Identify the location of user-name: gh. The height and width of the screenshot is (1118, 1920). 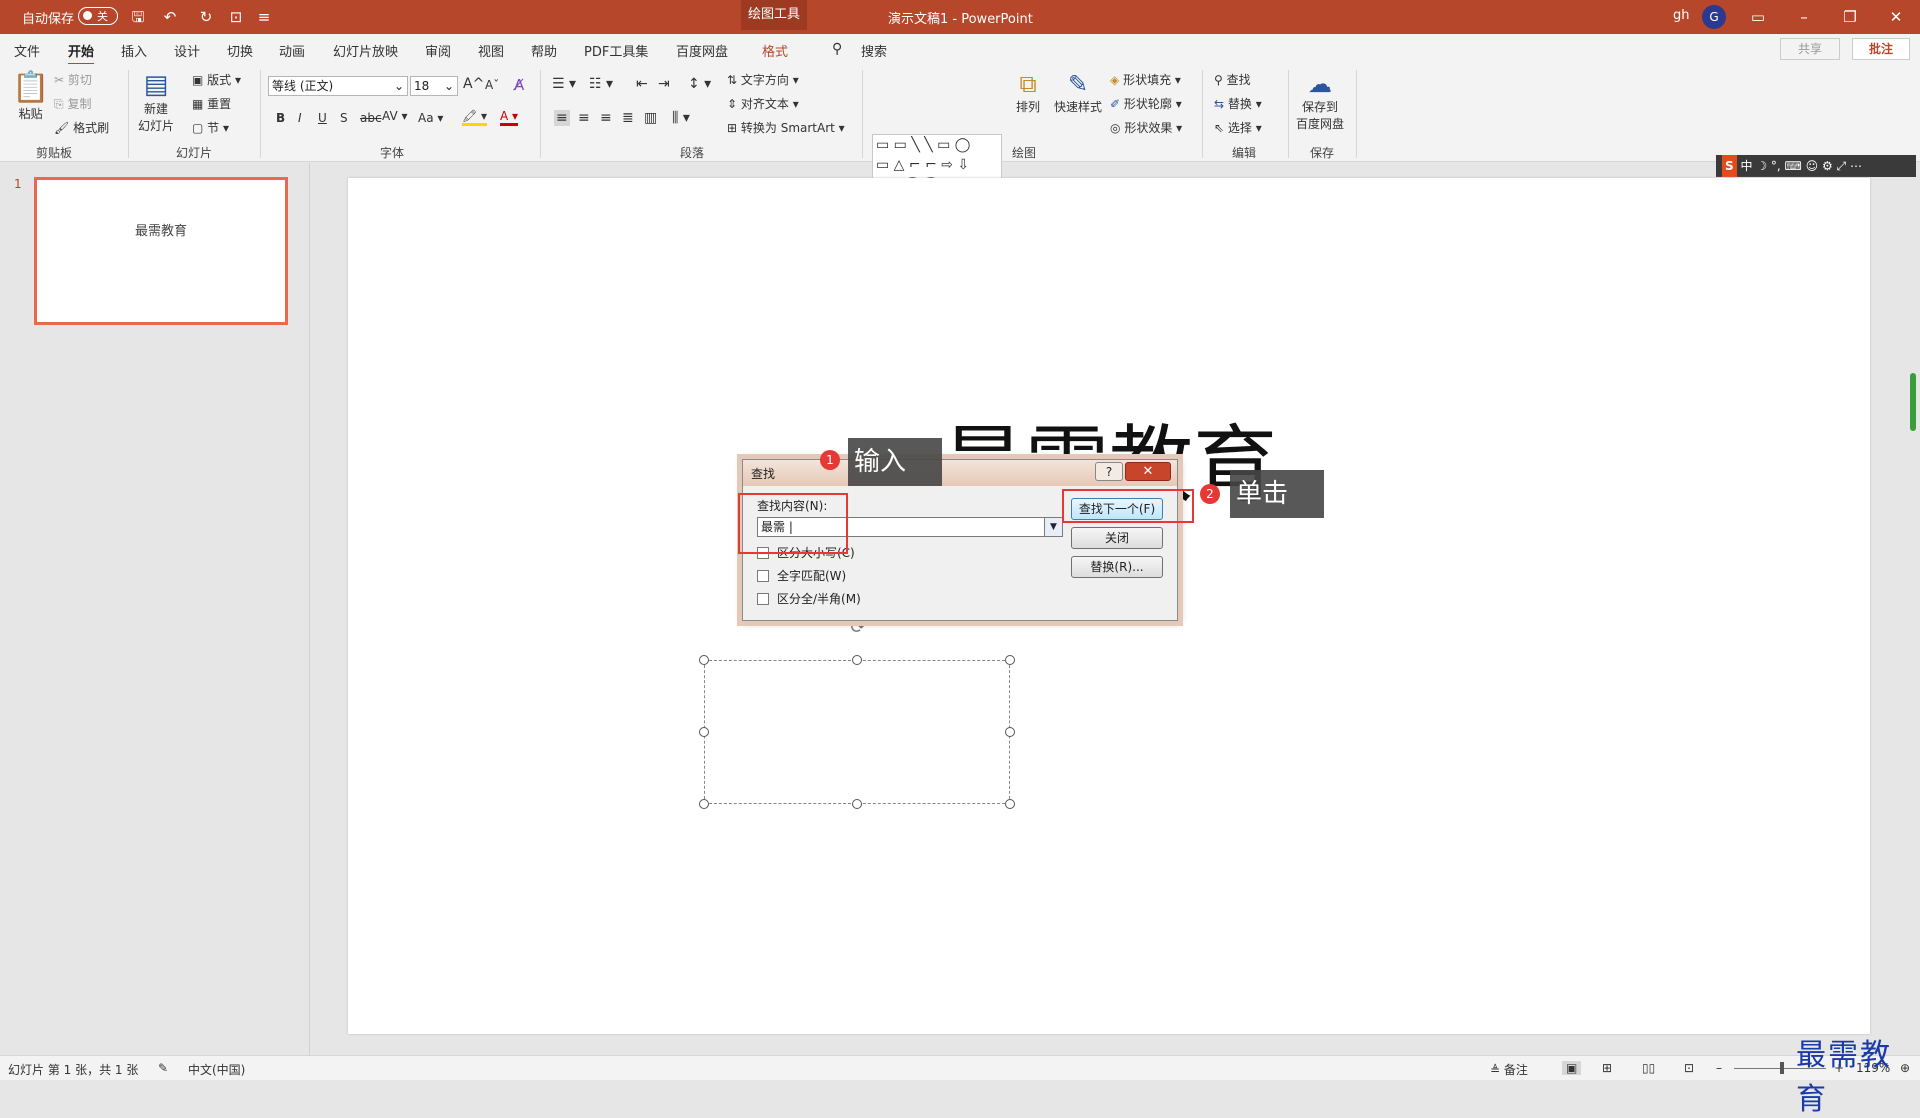
(1681, 15).